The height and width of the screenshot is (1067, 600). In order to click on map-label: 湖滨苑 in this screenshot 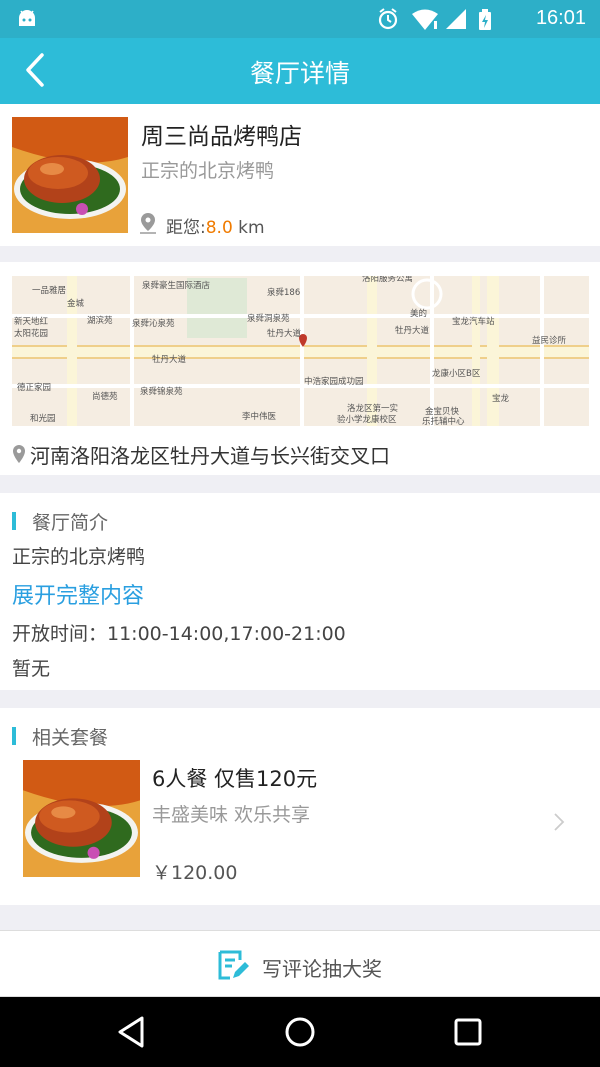, I will do `click(100, 320)`.